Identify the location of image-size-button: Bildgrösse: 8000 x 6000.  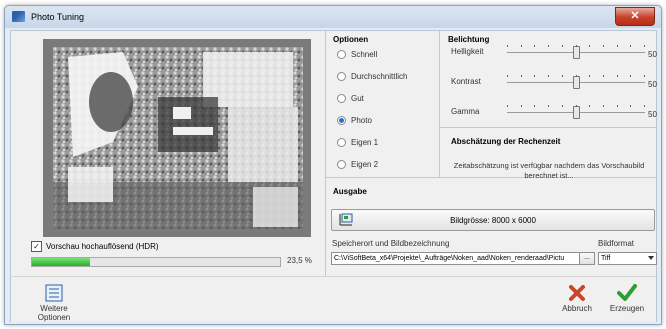
(493, 220).